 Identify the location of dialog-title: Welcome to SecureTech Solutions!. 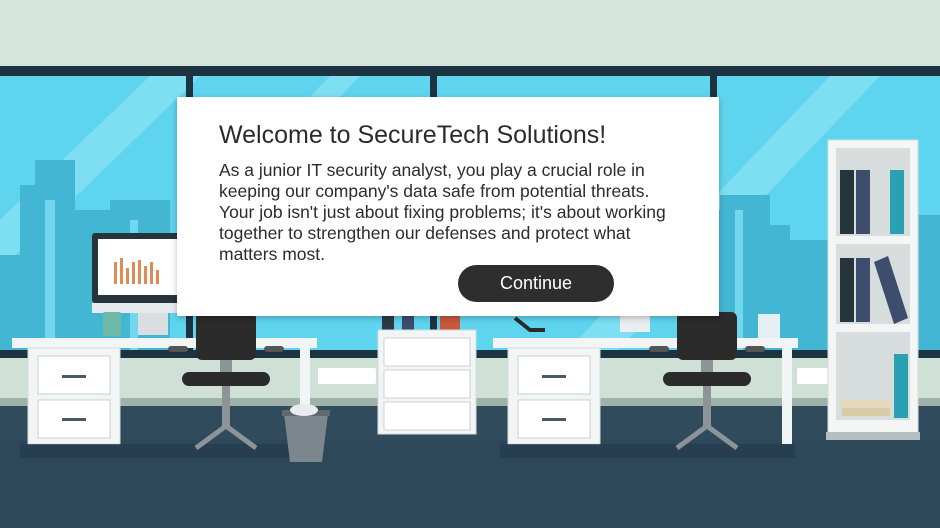
(413, 135).